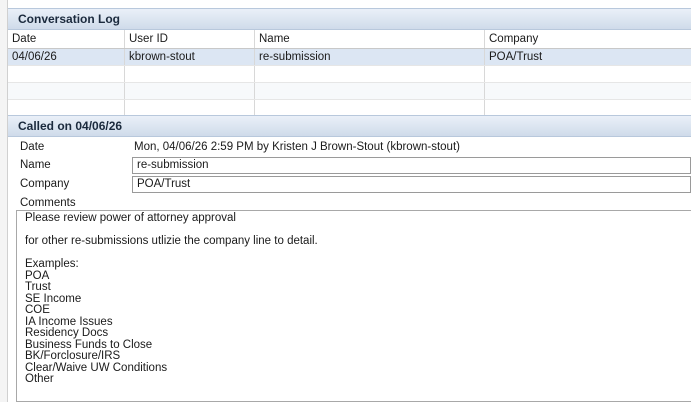 This screenshot has width=691, height=402. What do you see at coordinates (130, 218) in the screenshot?
I see `comment-line: Please review power of attorney approval` at bounding box center [130, 218].